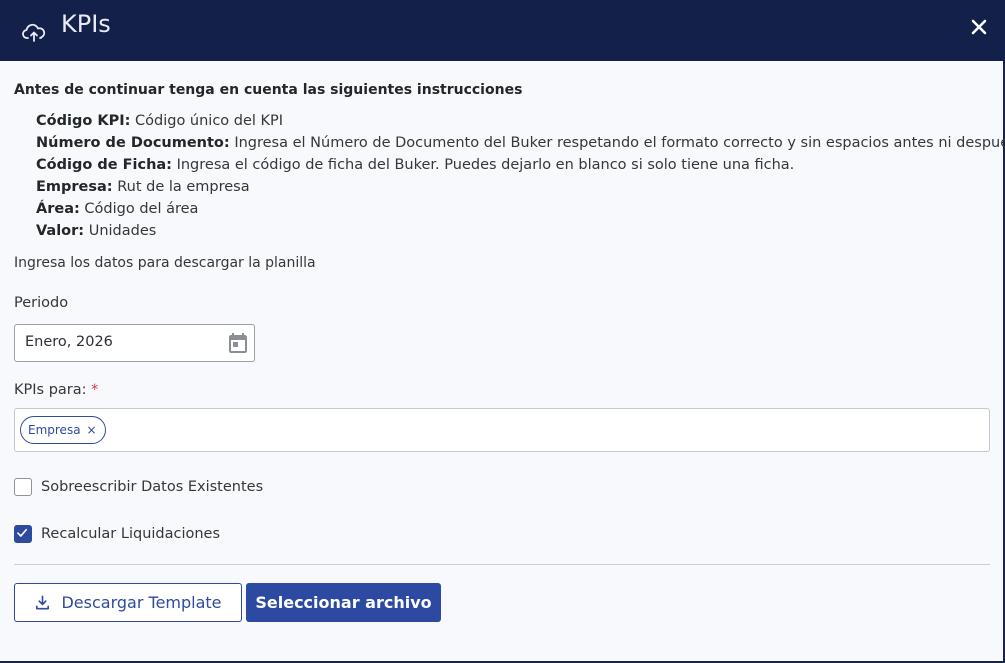  What do you see at coordinates (41, 303) in the screenshot?
I see `periodo-label: Periodo` at bounding box center [41, 303].